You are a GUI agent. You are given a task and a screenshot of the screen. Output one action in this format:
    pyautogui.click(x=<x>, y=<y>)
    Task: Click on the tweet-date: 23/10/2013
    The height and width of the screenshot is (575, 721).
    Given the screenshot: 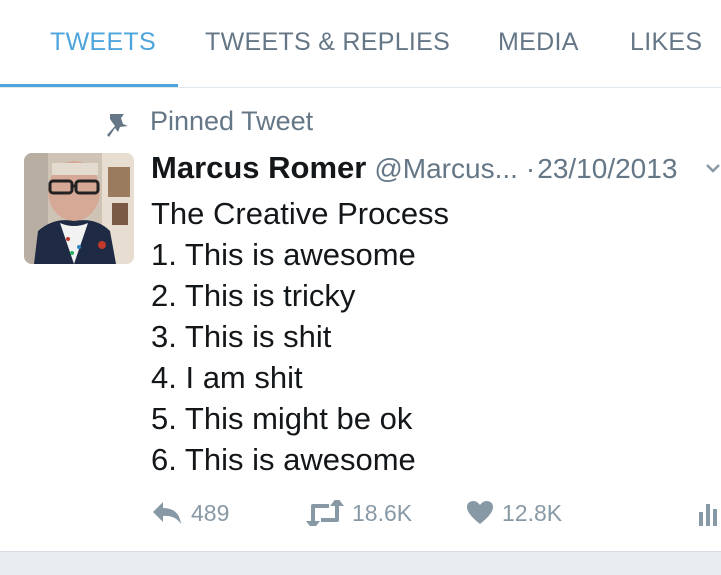 What is the action you would take?
    pyautogui.click(x=607, y=168)
    